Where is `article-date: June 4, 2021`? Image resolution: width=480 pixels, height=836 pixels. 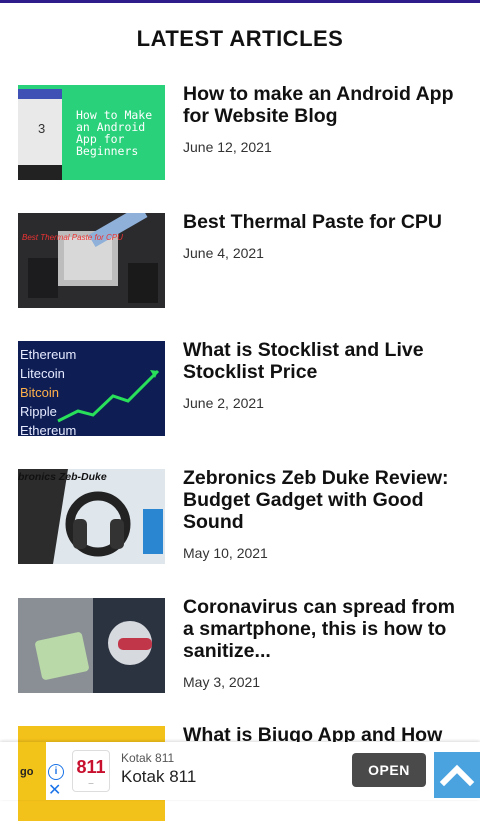
article-date: June 4, 2021 is located at coordinates (223, 253).